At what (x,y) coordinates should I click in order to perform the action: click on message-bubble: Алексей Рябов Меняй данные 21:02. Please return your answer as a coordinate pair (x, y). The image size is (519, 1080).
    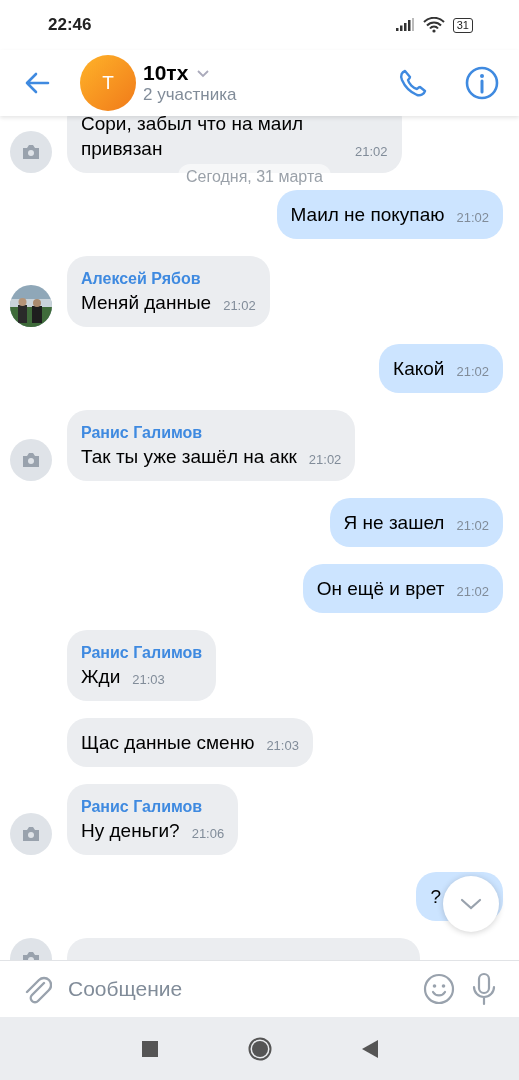
    Looking at the image, I should click on (168, 291).